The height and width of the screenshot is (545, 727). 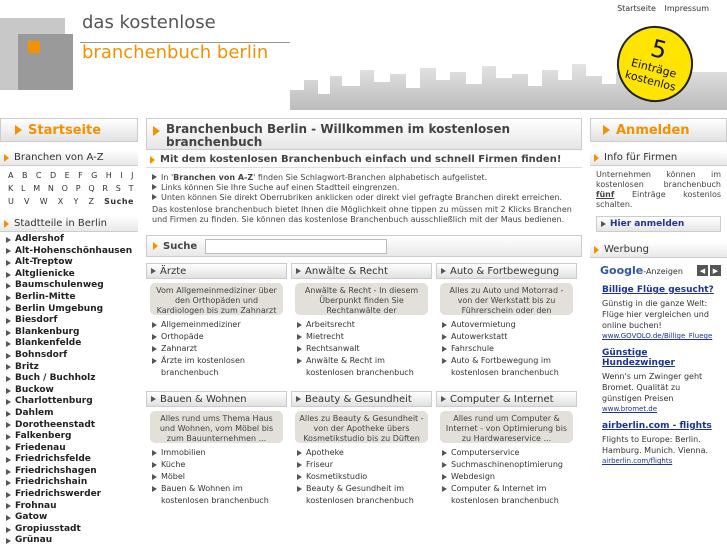 I want to click on category-header: Computer & Internet, so click(x=506, y=399).